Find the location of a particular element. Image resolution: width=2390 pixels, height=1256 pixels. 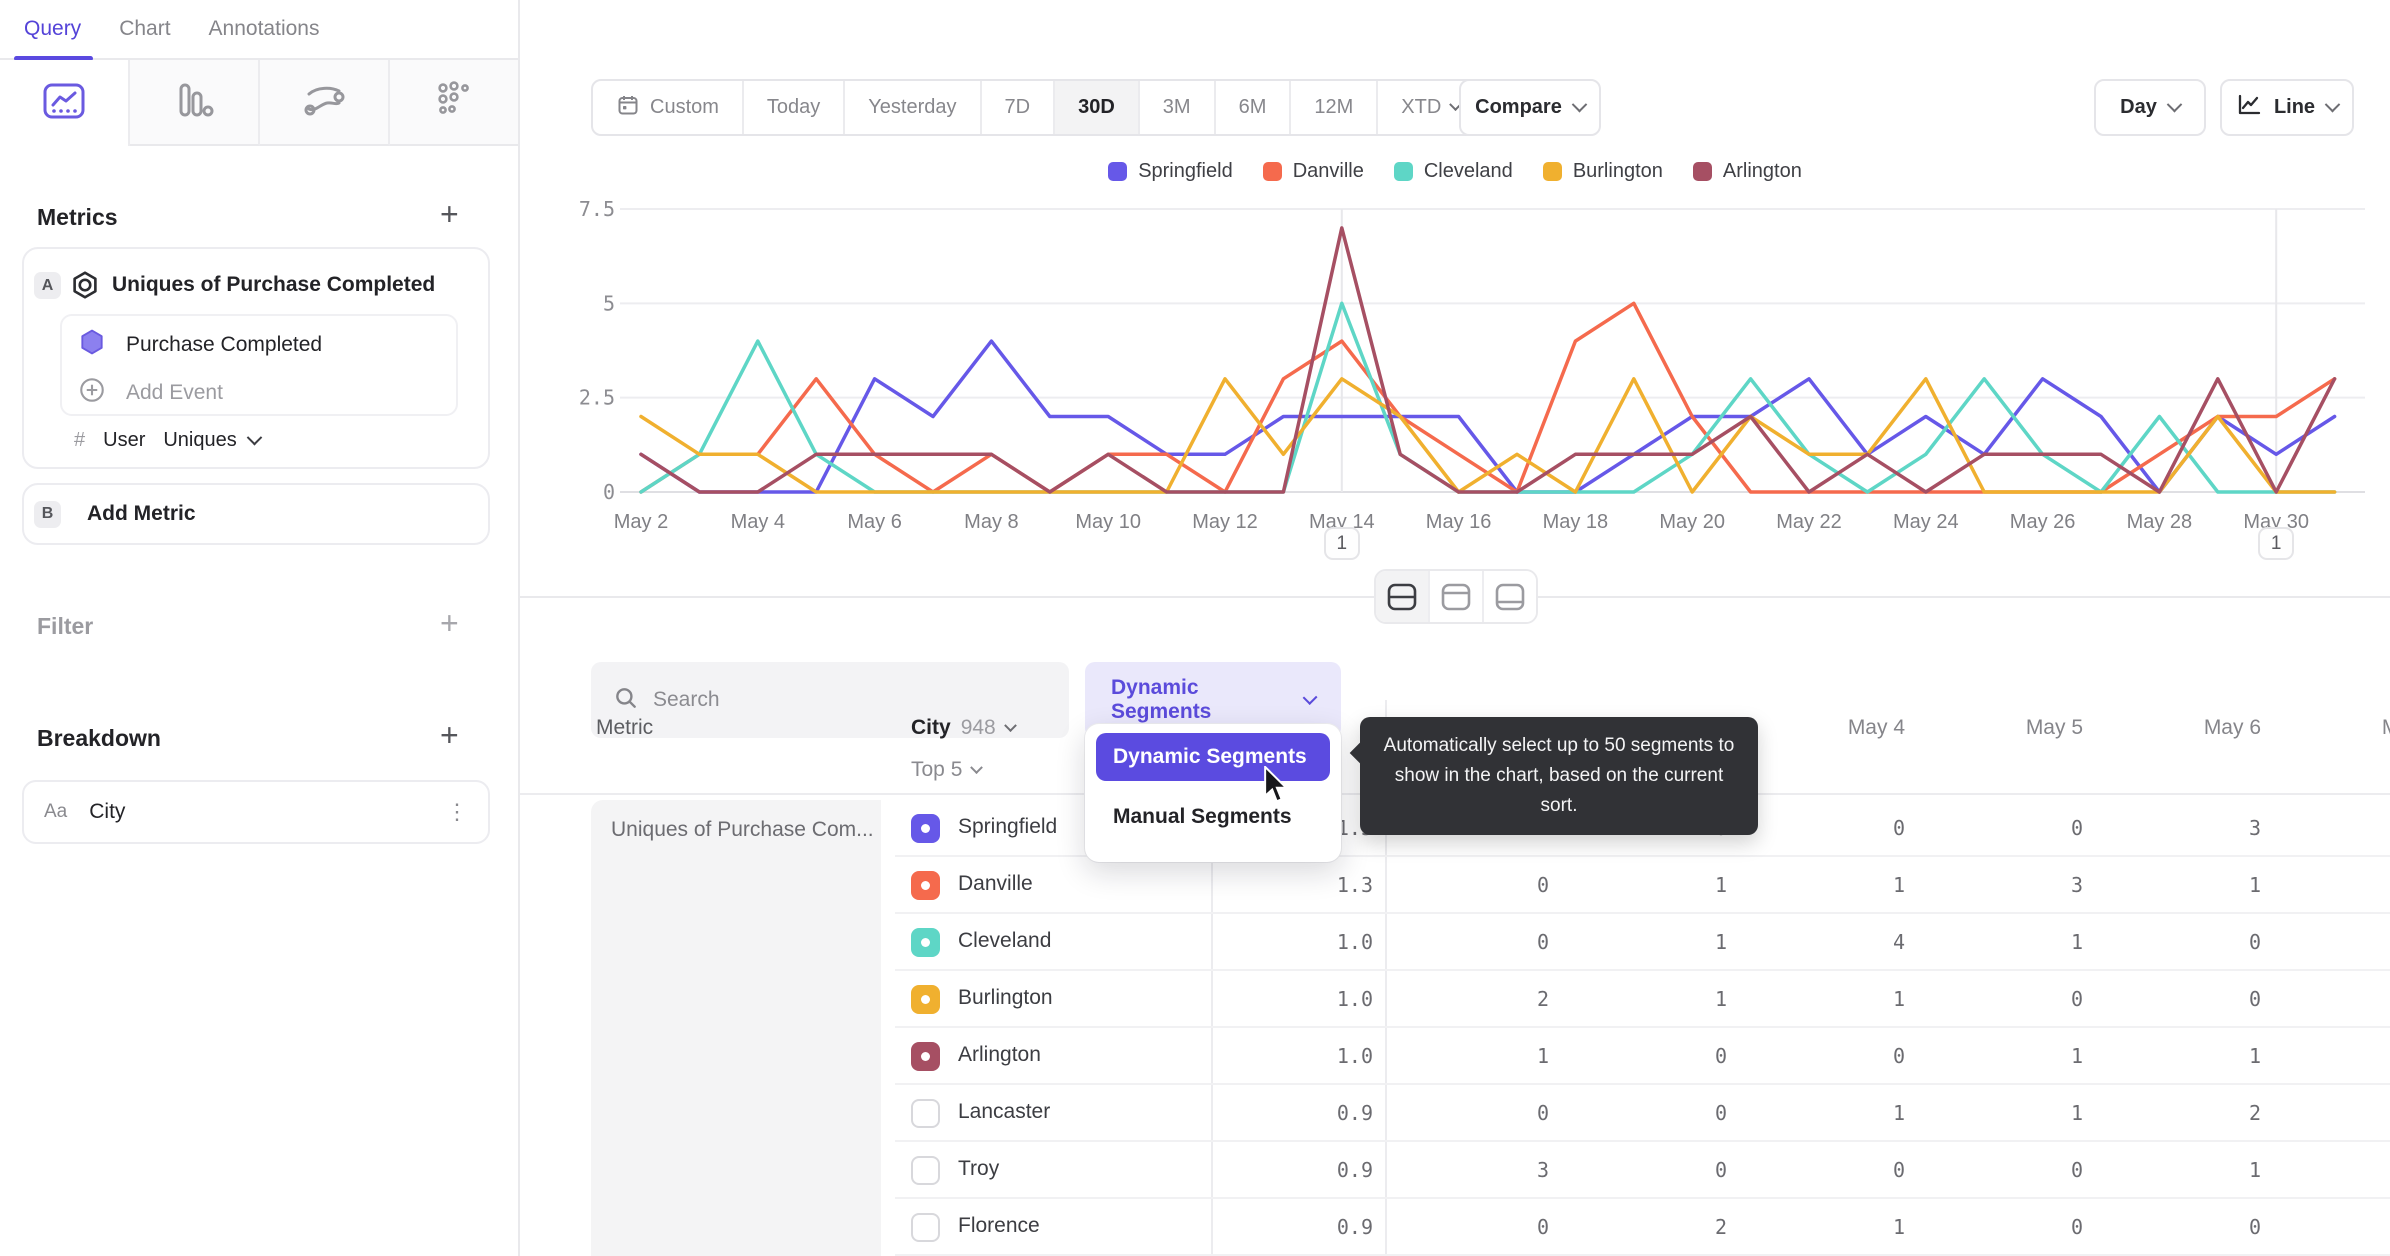

sidebar-tabbar: Query Chart Annotations is located at coordinates (260, 30).